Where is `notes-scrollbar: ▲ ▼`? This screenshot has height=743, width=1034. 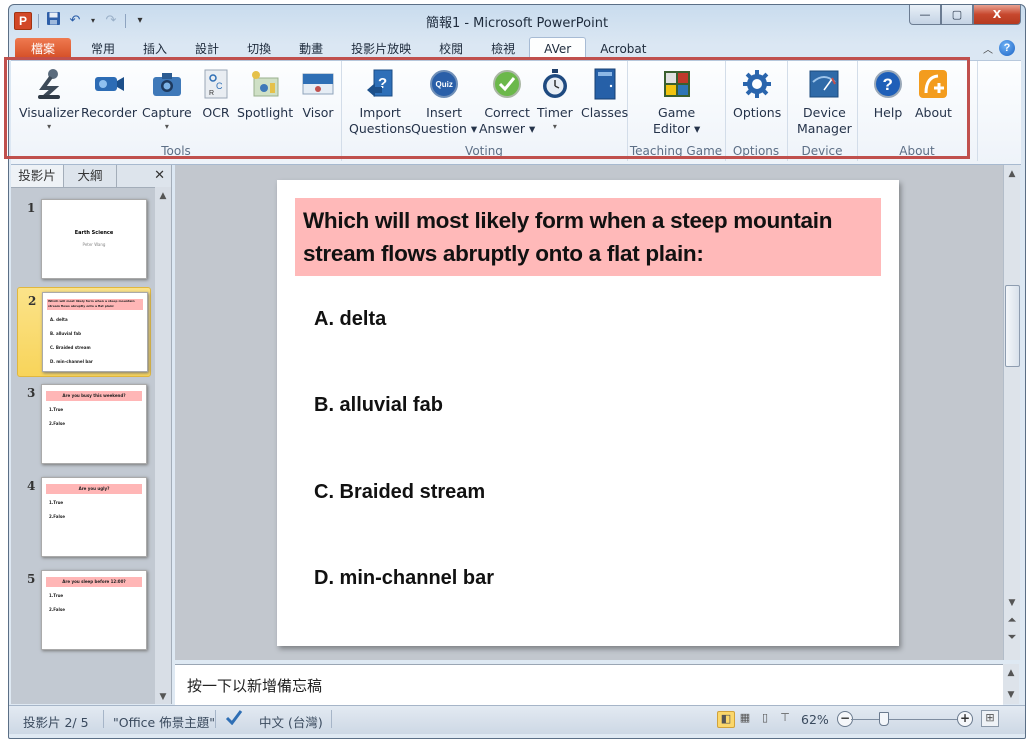 notes-scrollbar: ▲ ▼ is located at coordinates (1011, 684).